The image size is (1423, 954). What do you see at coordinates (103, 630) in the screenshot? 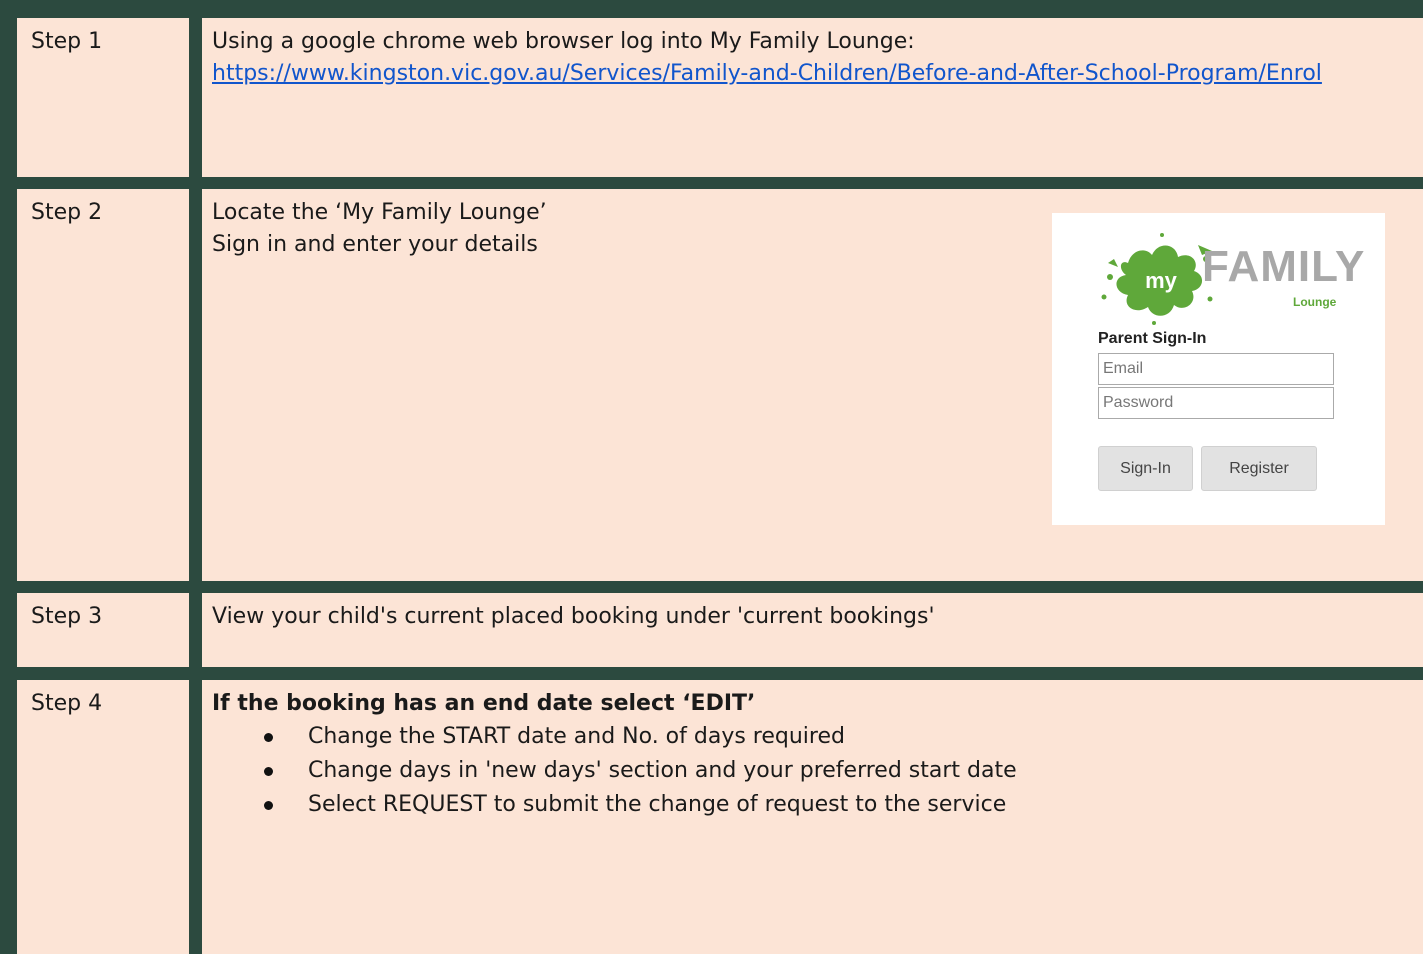
I see `step-3-label-cell: Step 3` at bounding box center [103, 630].